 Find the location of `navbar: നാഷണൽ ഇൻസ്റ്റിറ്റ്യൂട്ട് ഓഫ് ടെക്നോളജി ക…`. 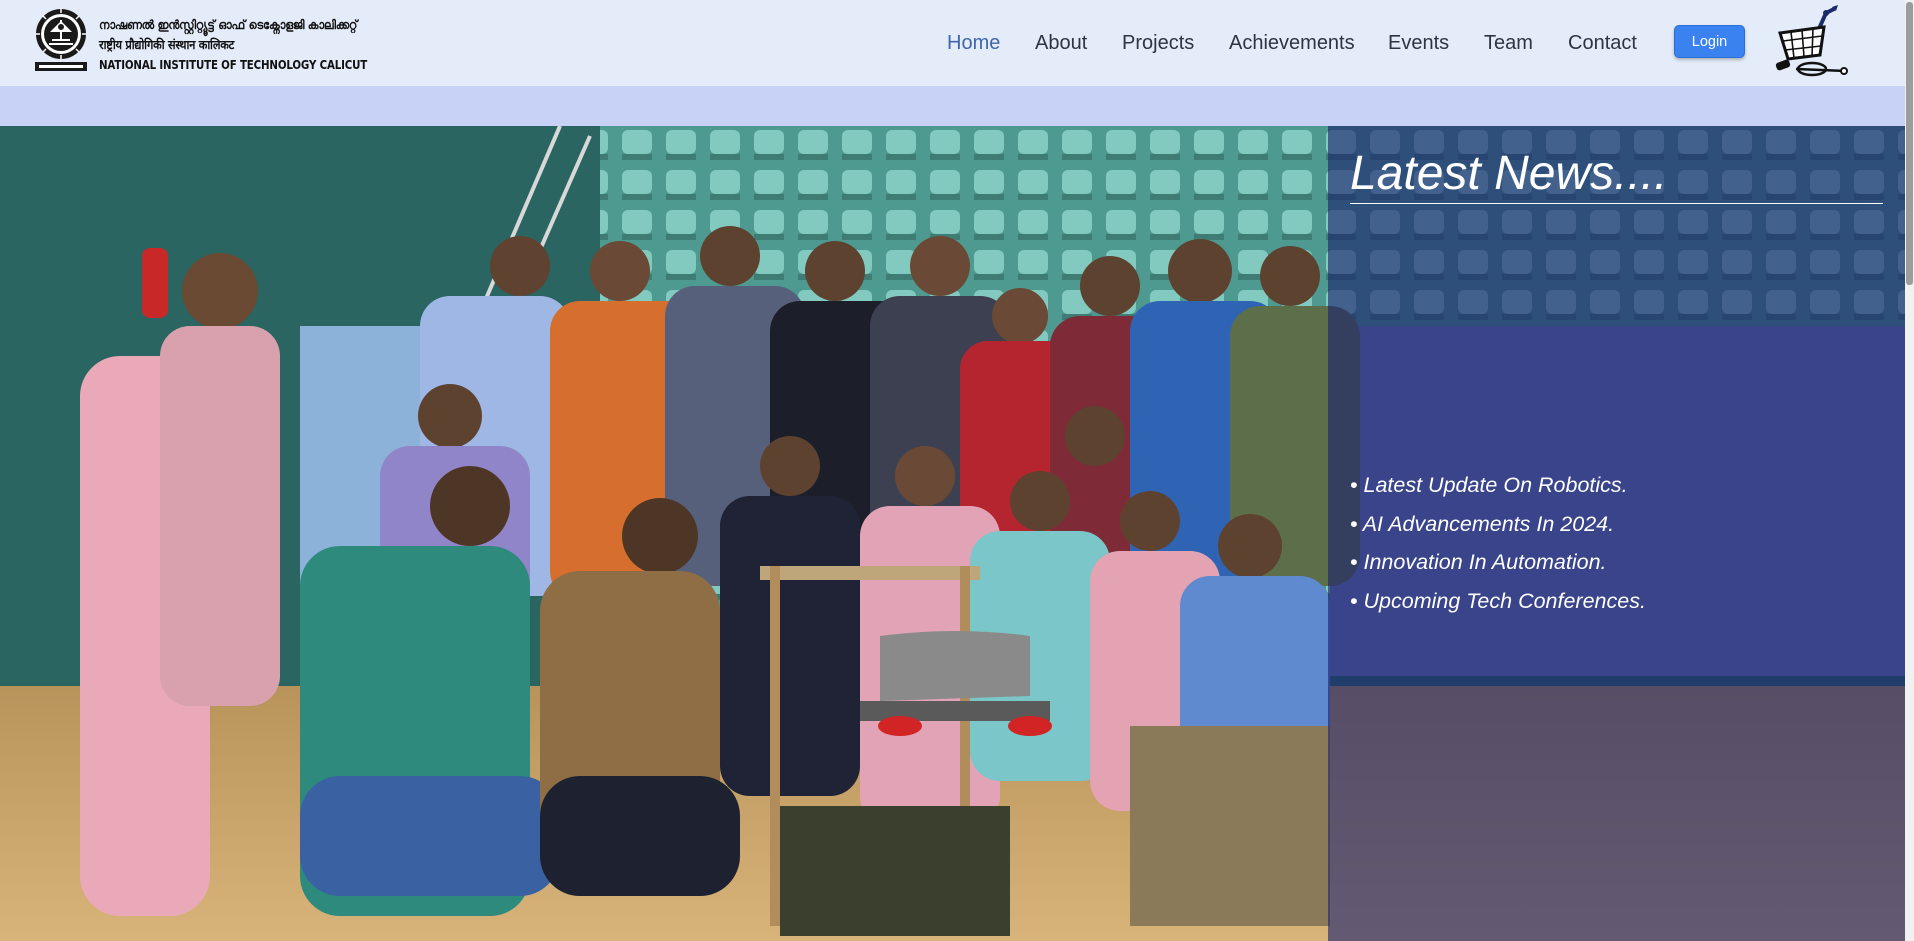

navbar: നാഷണൽ ഇൻസ്റ്റിറ്റ്യൂട്ട് ഓഫ് ടെക്നോളജി ക… is located at coordinates (952, 43).